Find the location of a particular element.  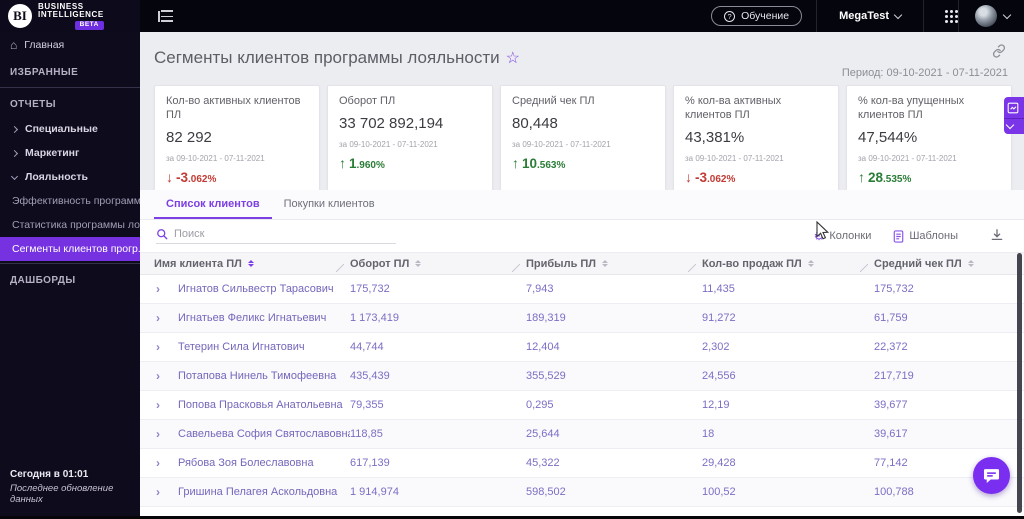

column-header-profit: Прибыль ПЛ is located at coordinates (614, 263).